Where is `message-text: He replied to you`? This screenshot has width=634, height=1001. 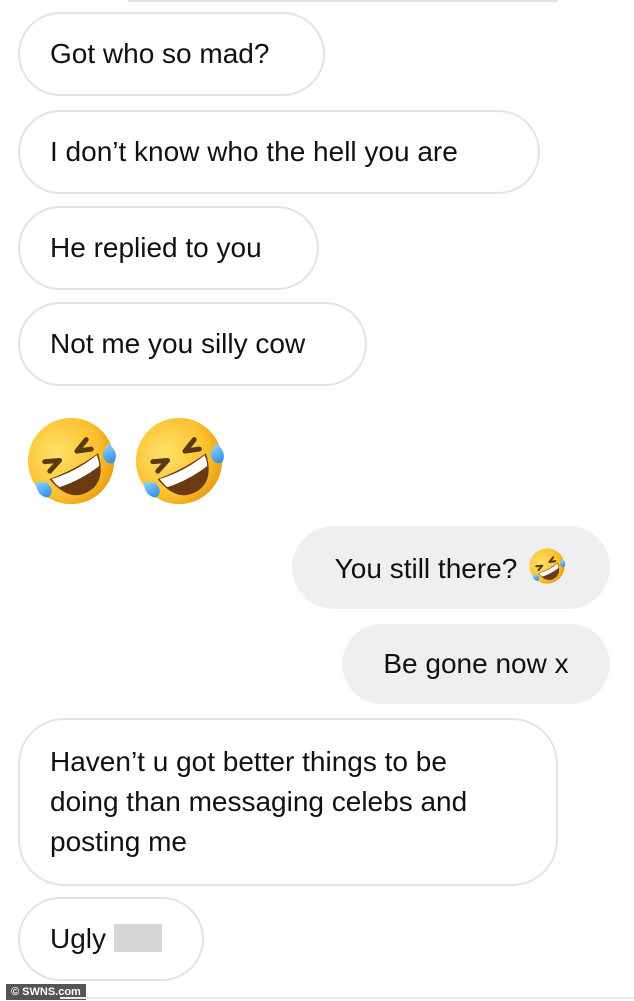
message-text: He replied to you is located at coordinates (156, 247).